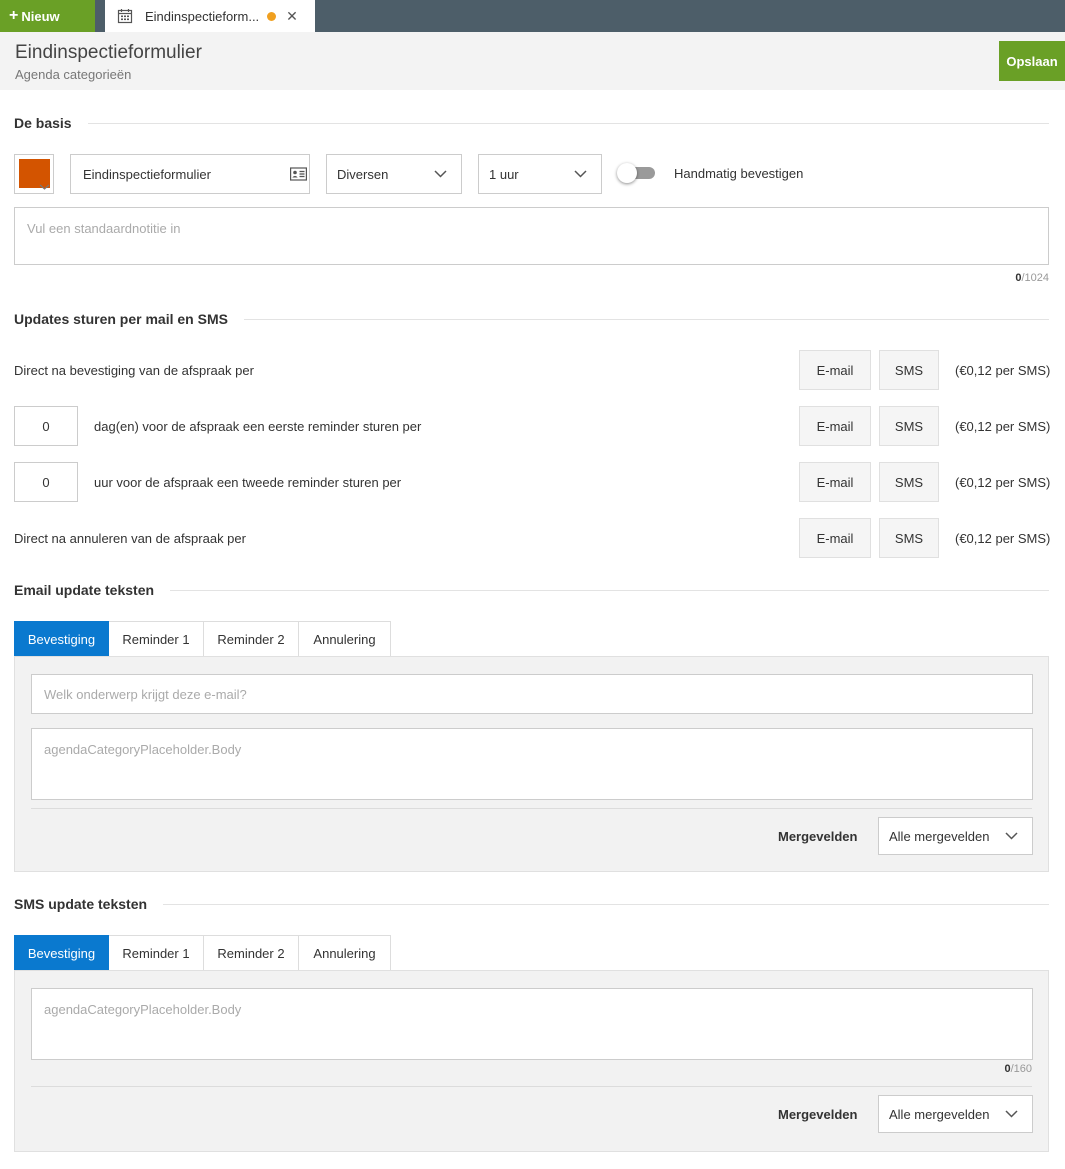 The height and width of the screenshot is (1169, 1065). What do you see at coordinates (1032, 61) in the screenshot?
I see `save-button: Opslaan` at bounding box center [1032, 61].